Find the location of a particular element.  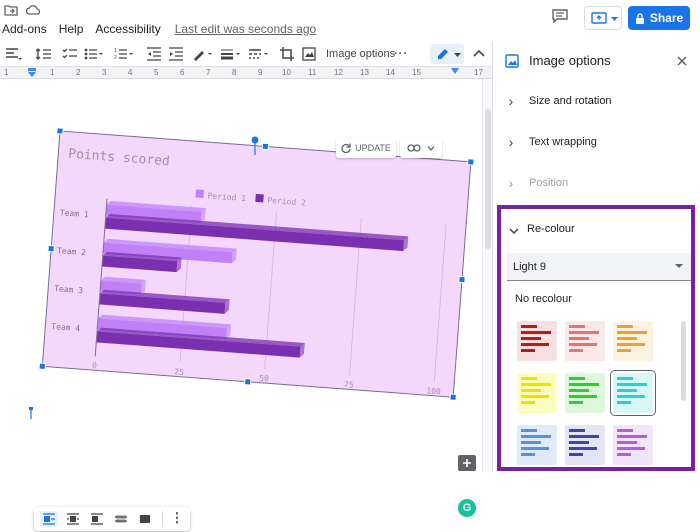

pencil-icon is located at coordinates (443, 54).